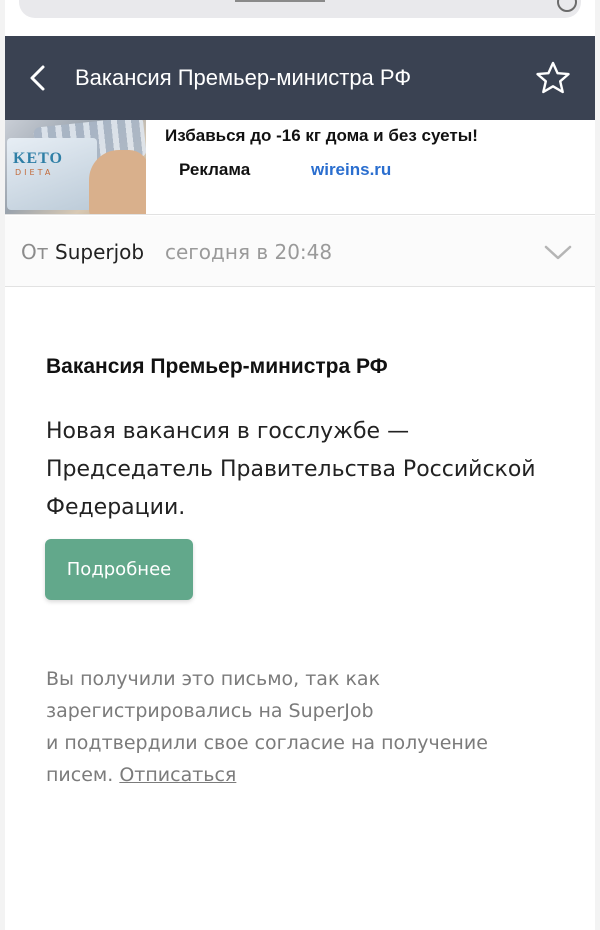  What do you see at coordinates (80, 775) in the screenshot?
I see `footer-line: писем.` at bounding box center [80, 775].